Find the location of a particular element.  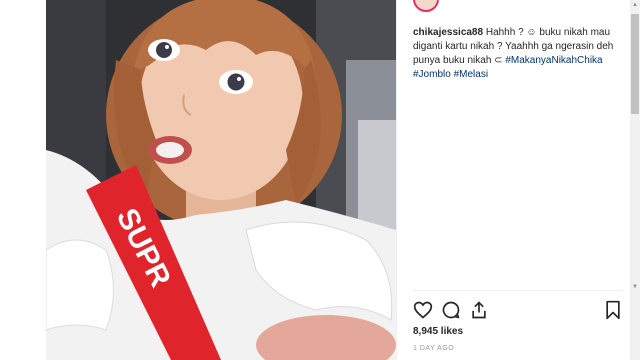

hashtag-link: #Jomblo is located at coordinates (432, 74).